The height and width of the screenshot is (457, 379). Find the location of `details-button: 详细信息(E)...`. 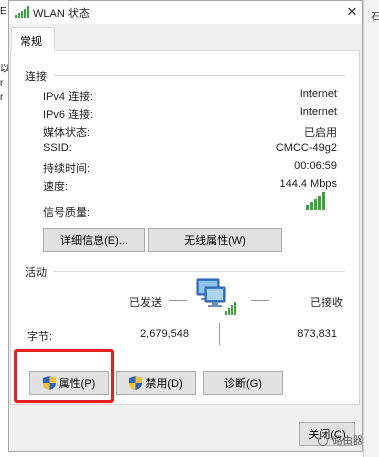

details-button: 详细信息(E)... is located at coordinates (94, 240).